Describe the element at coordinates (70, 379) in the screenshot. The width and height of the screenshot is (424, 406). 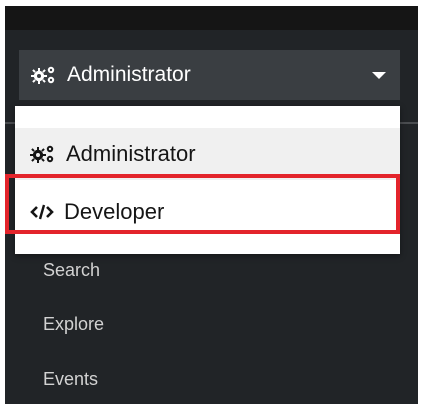
I see `nav-item-events: Events` at that location.